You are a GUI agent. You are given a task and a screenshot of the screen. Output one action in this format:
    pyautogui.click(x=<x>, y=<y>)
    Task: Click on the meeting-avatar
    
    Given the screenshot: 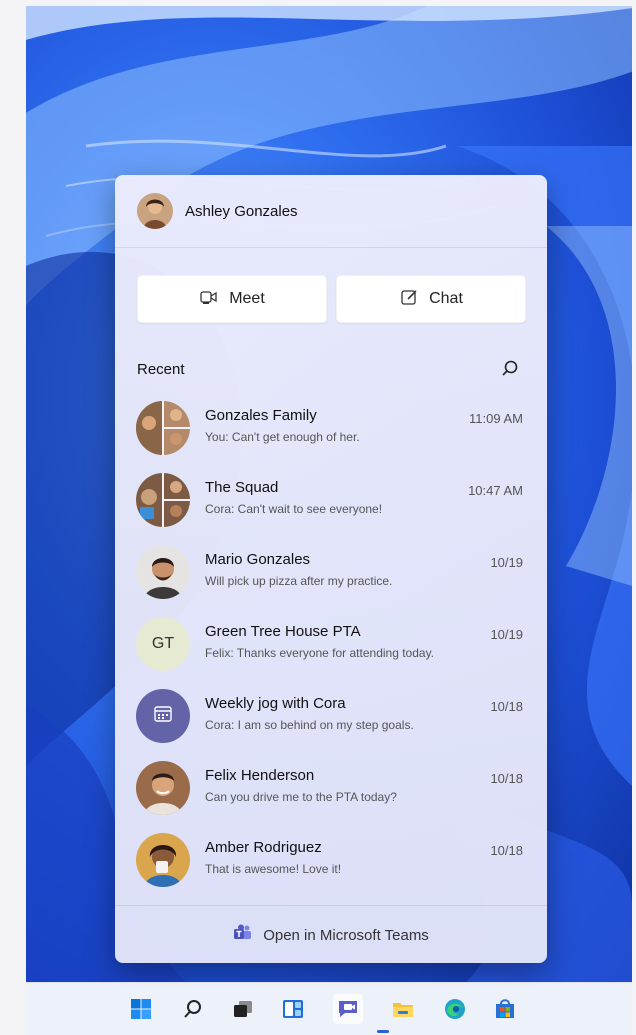 What is the action you would take?
    pyautogui.click(x=163, y=716)
    